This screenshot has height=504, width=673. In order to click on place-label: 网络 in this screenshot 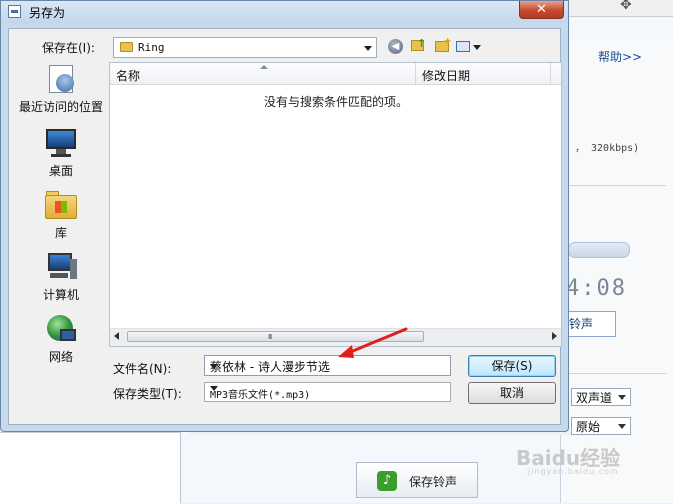, I will do `click(60, 357)`.